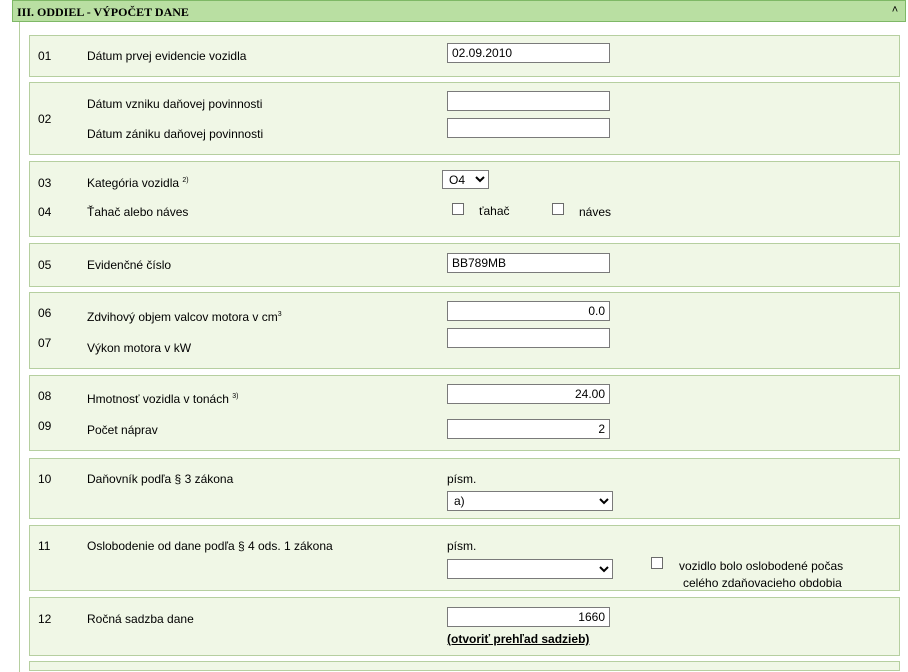 The image size is (908, 672). What do you see at coordinates (528, 101) in the screenshot?
I see `tax-obligation-start-input` at bounding box center [528, 101].